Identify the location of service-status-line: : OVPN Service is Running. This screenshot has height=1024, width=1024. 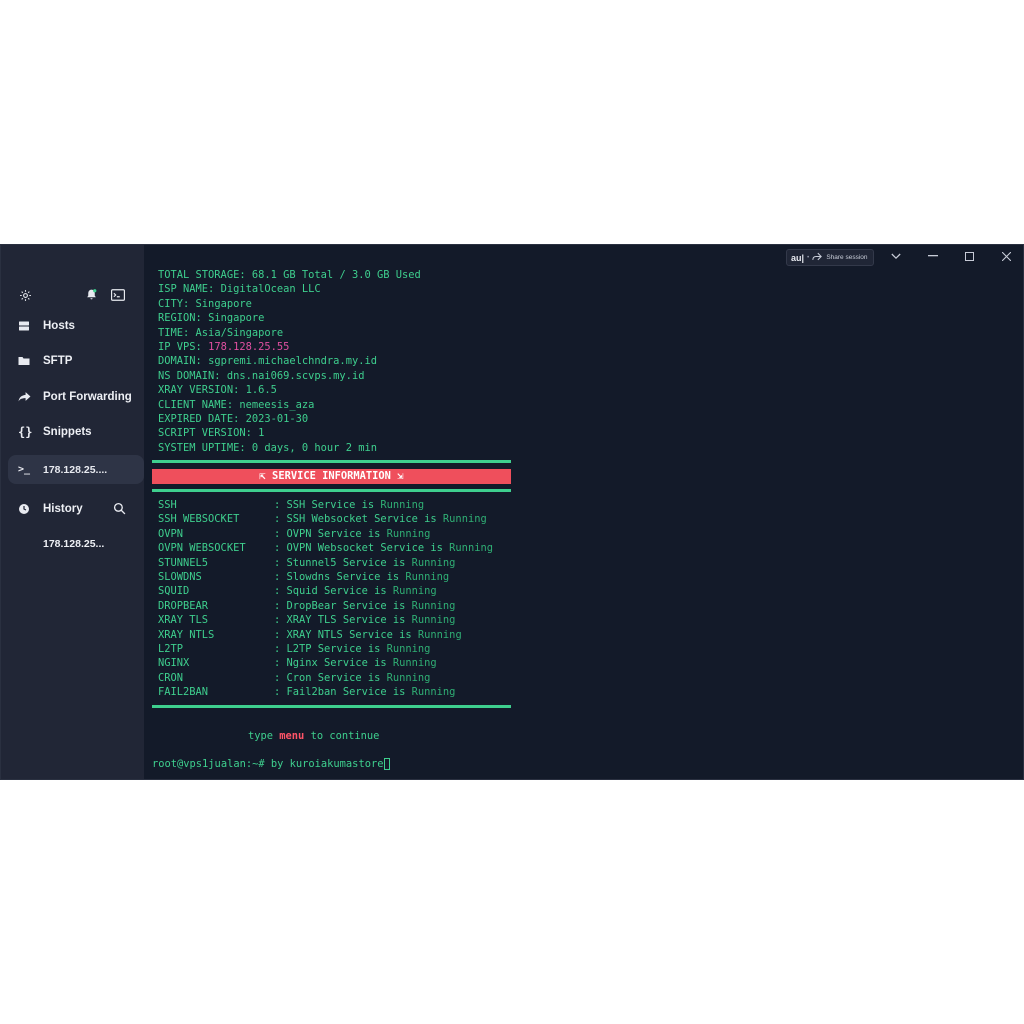
(352, 534).